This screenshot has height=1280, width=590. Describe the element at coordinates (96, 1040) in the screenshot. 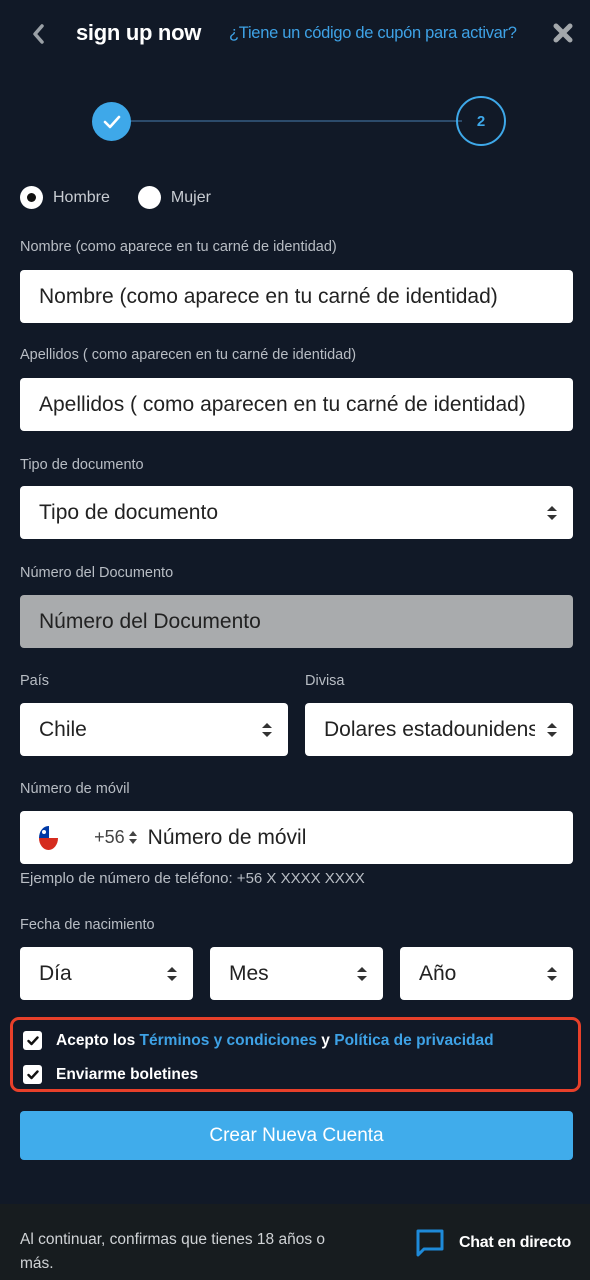

I see `terms-prefix: Acepto los` at that location.